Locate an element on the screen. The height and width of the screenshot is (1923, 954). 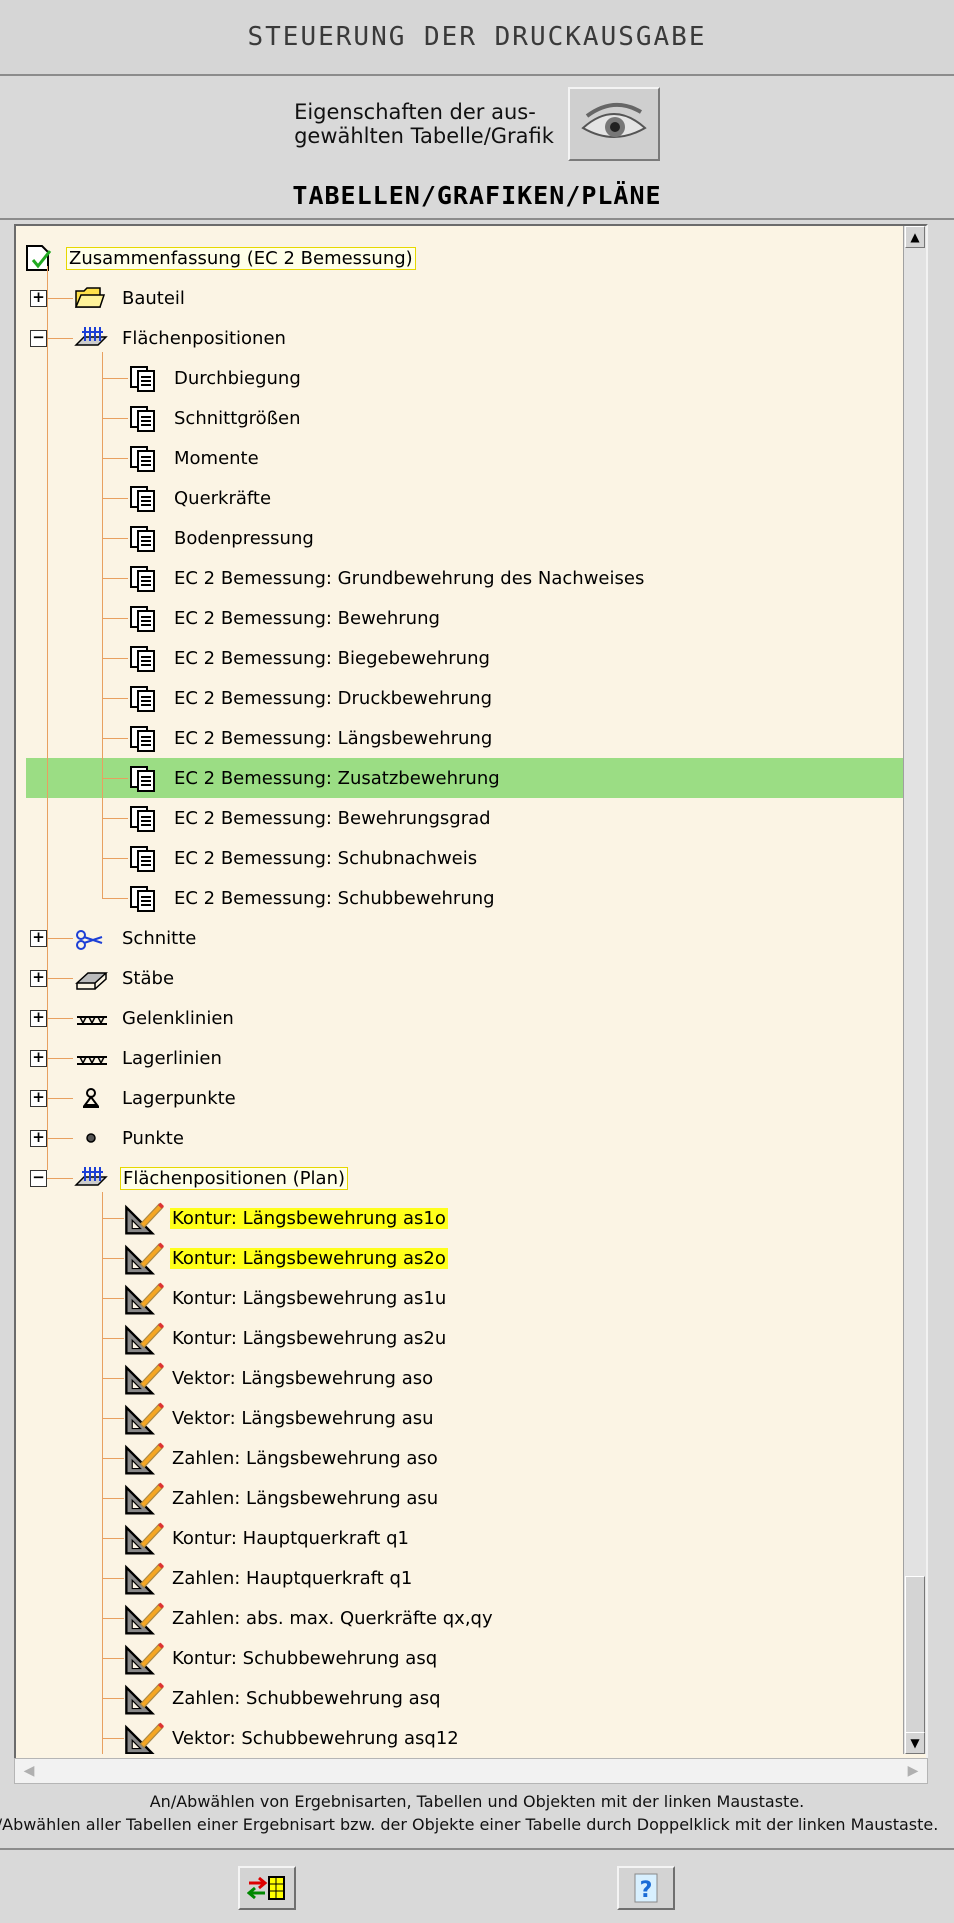
tree-item-plan: Zahlen: abs. max. Querkräfte qx,qy is located at coordinates (468, 1618).